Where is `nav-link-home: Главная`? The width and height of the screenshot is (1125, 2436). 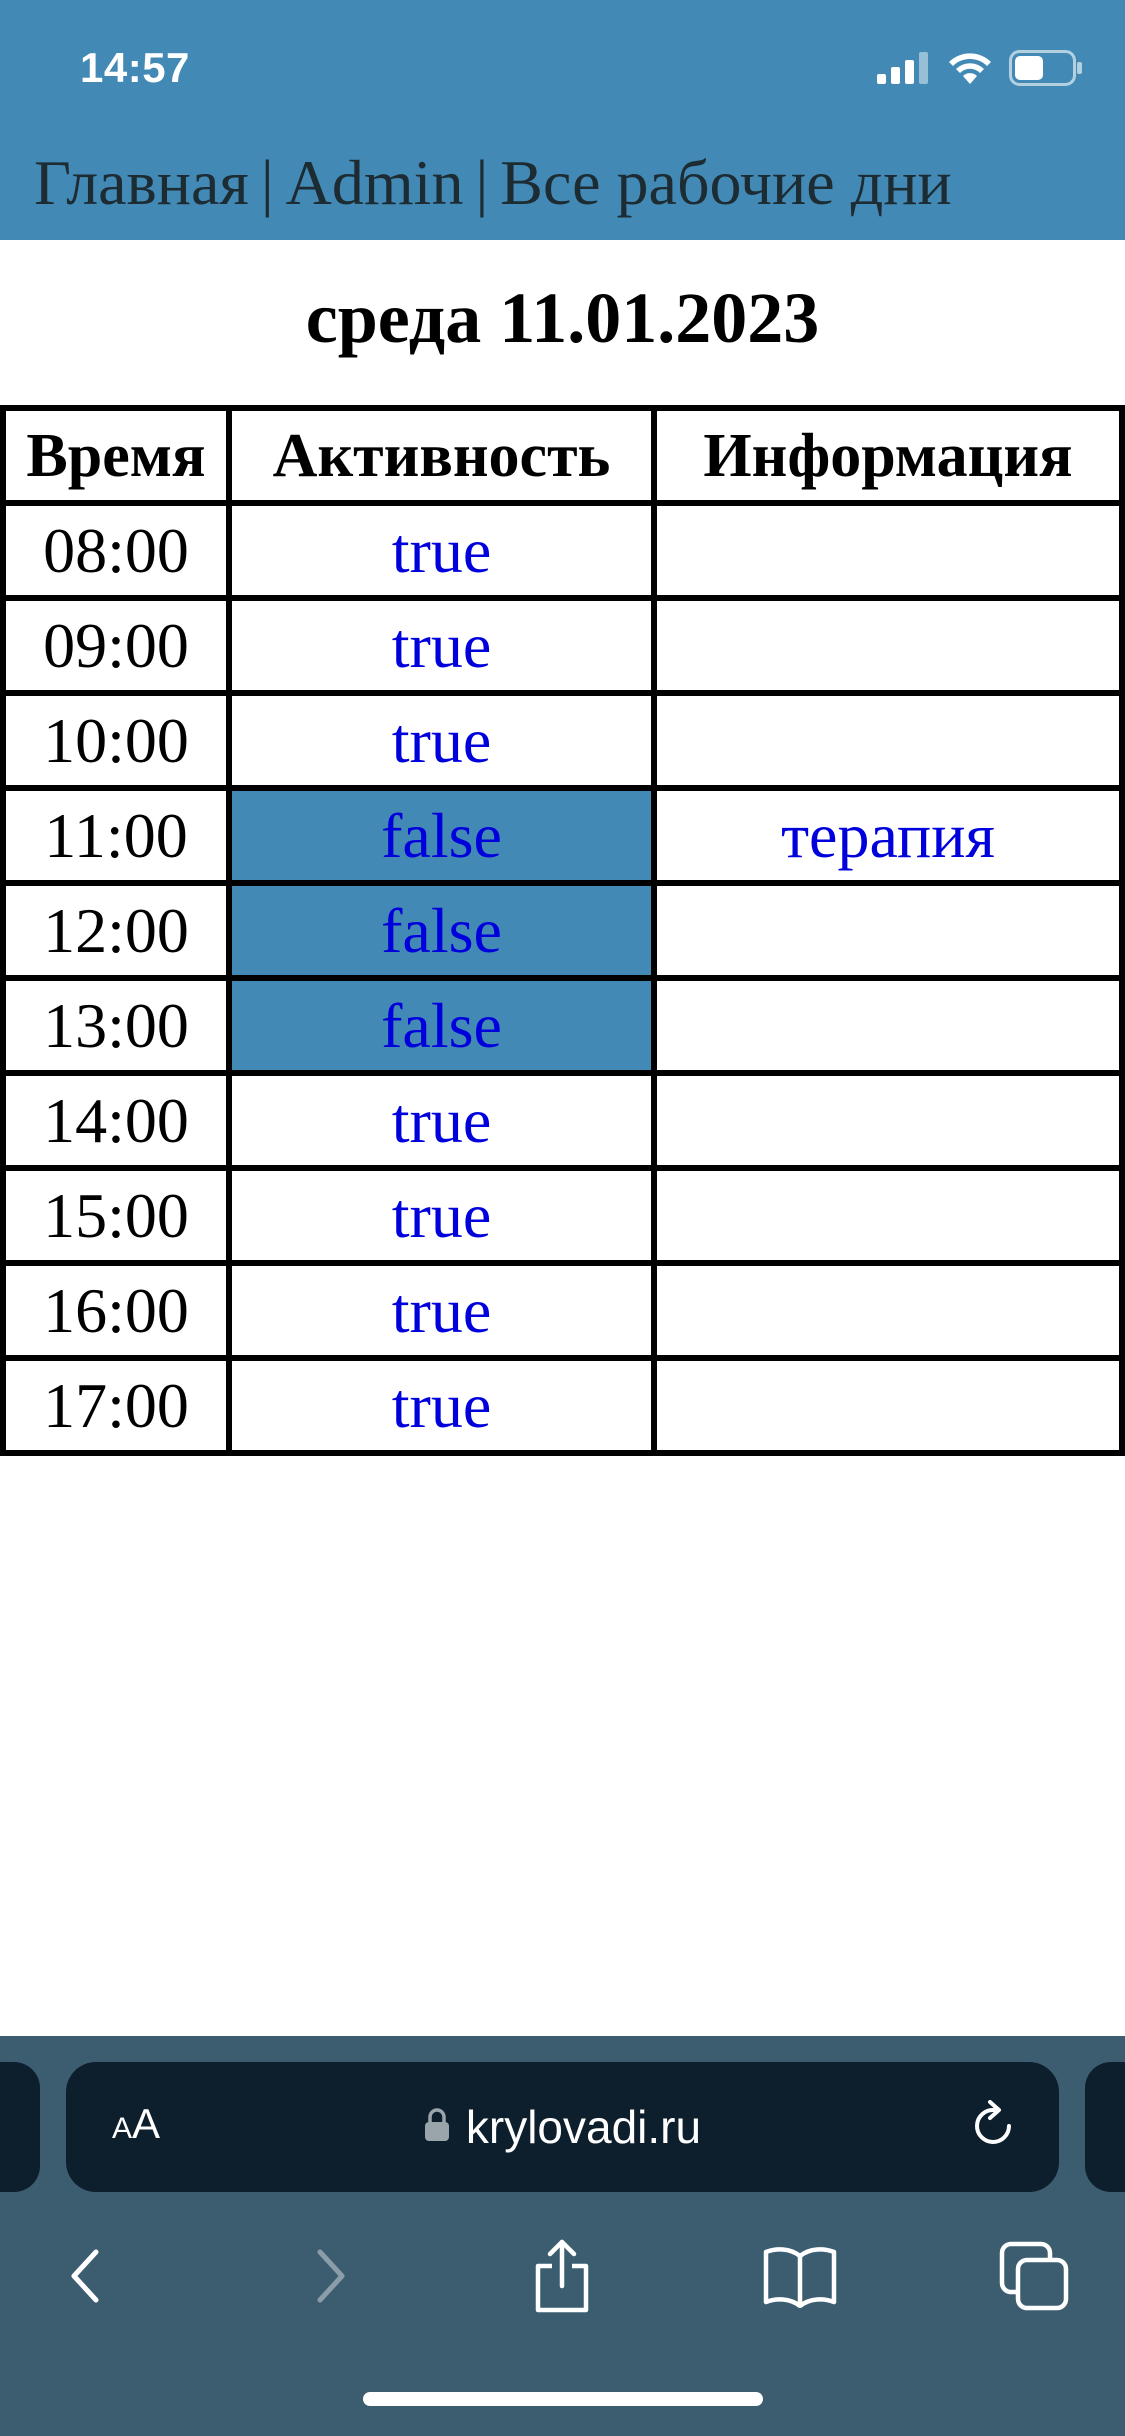
nav-link-home: Главная is located at coordinates (141, 183).